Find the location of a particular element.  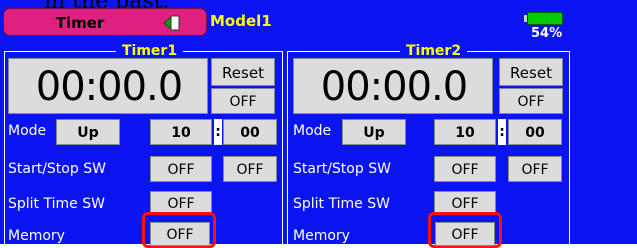

timer2-reset-button: Reset is located at coordinates (531, 72).